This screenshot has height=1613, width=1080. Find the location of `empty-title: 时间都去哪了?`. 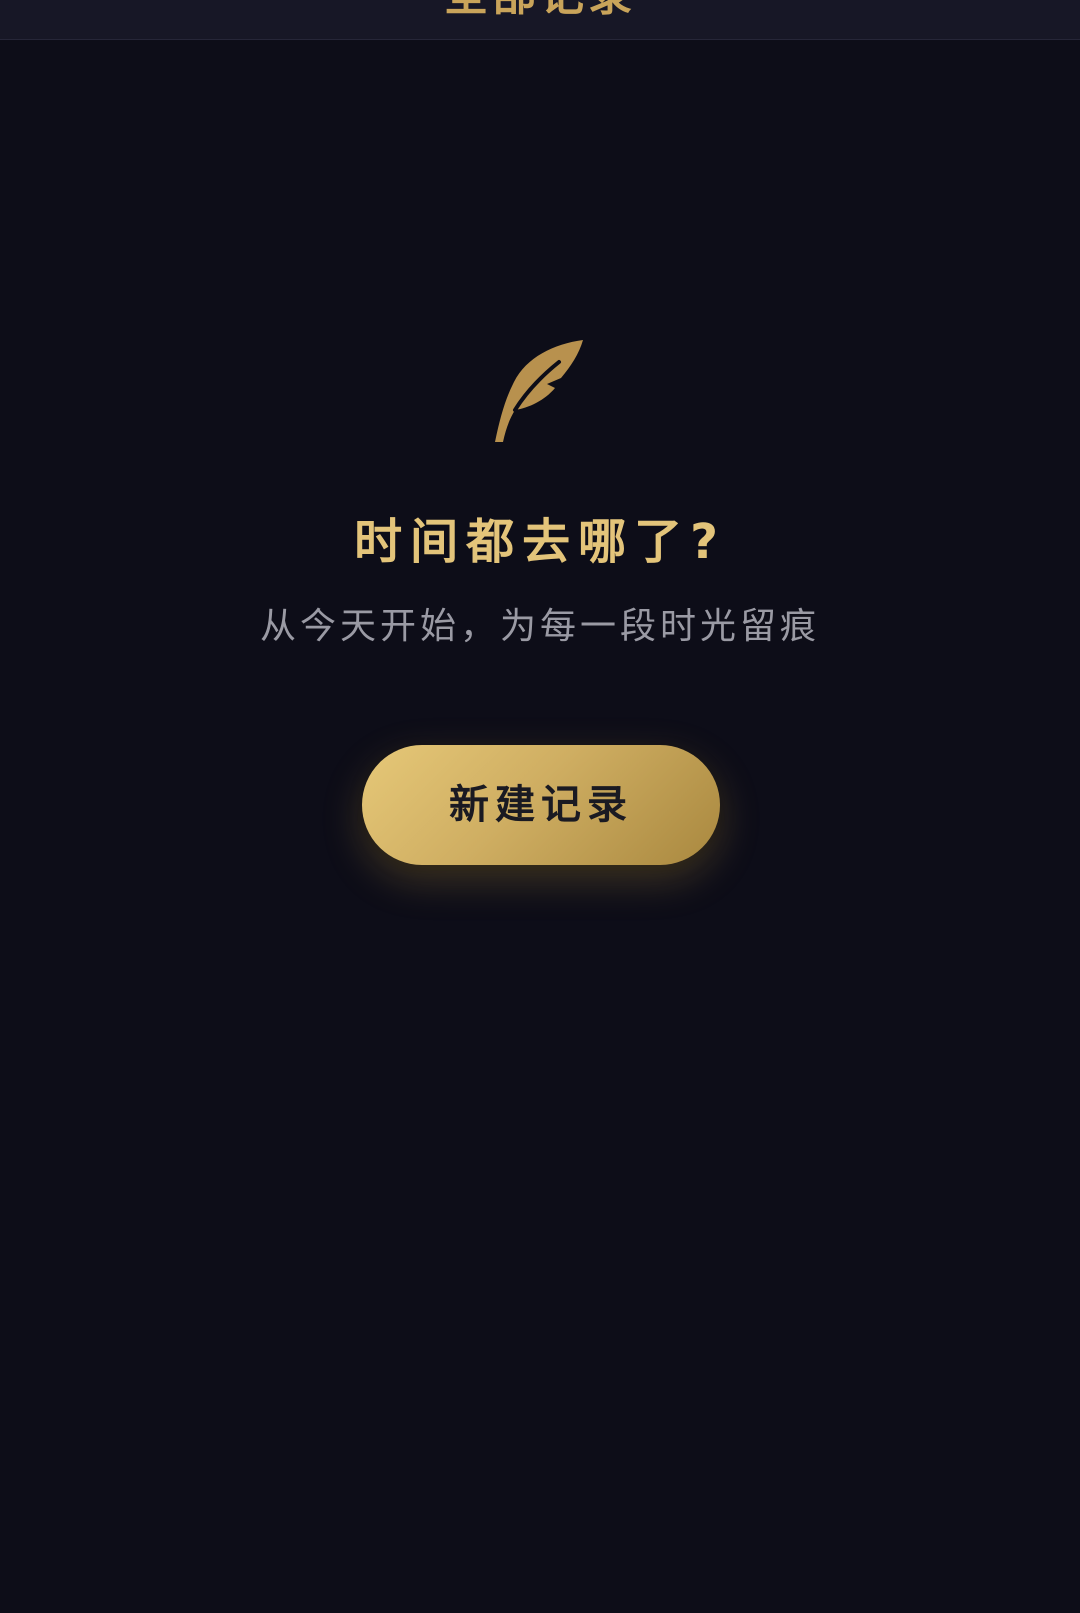

empty-title: 时间都去哪了? is located at coordinates (540, 542).